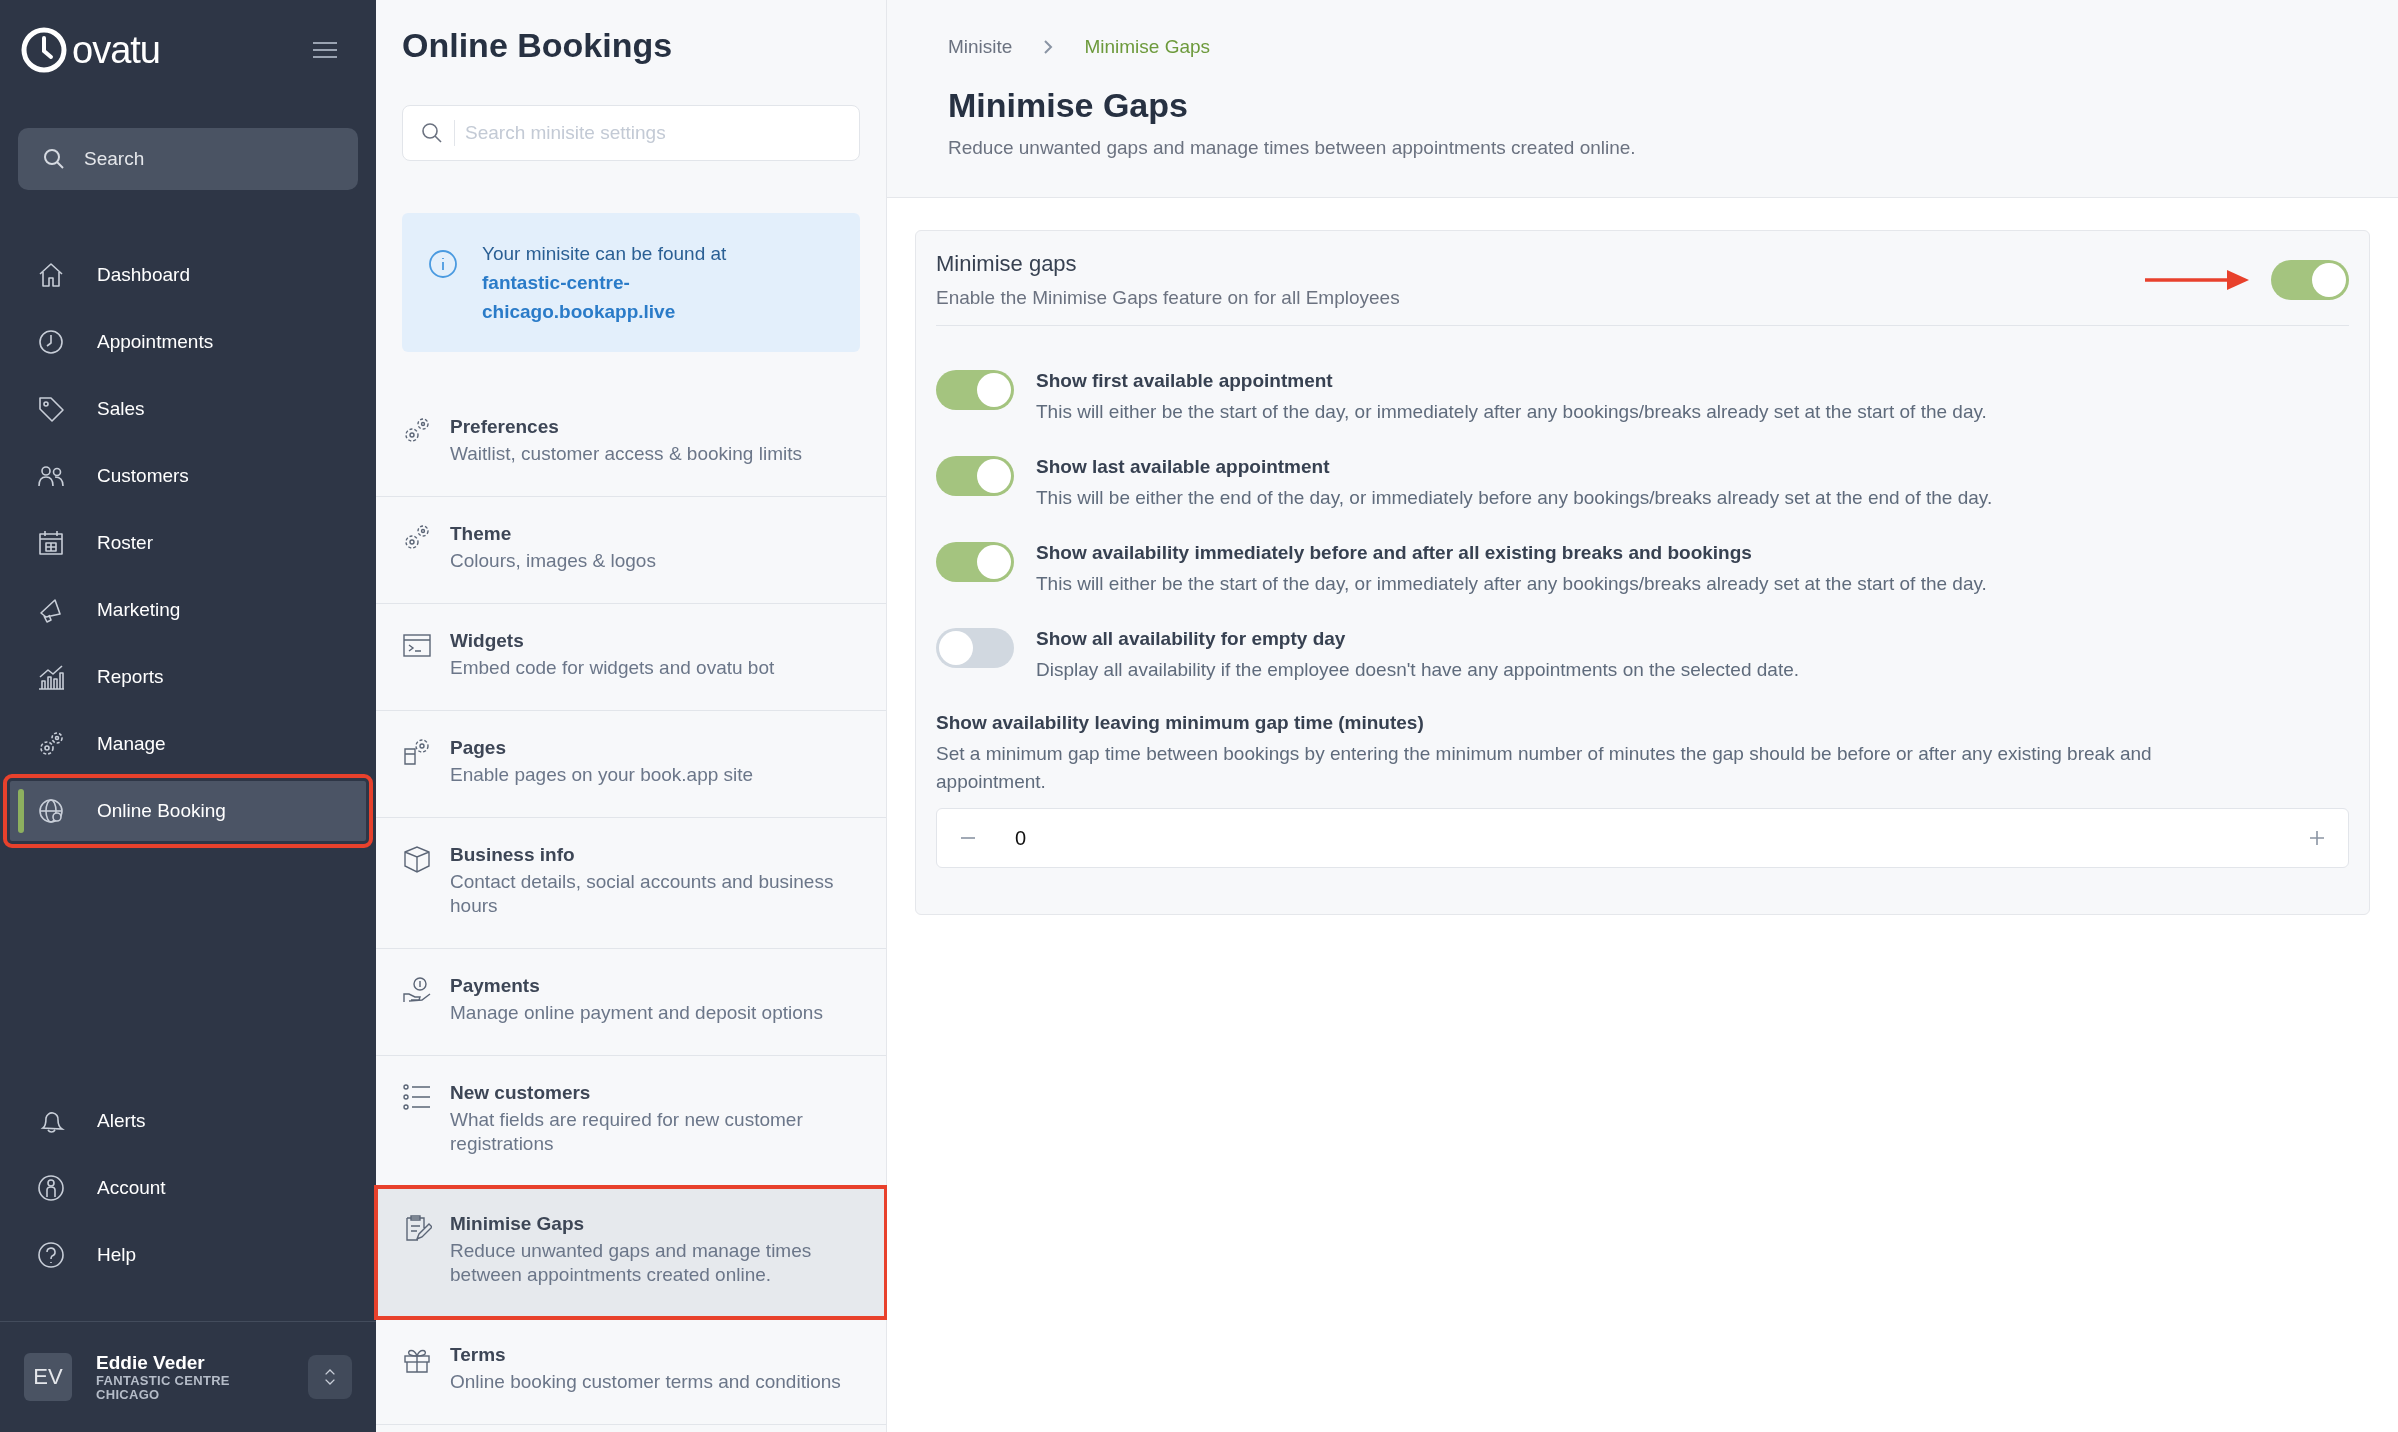 The height and width of the screenshot is (1432, 2398). Describe the element at coordinates (968, 838) in the screenshot. I see `minus-icon` at that location.